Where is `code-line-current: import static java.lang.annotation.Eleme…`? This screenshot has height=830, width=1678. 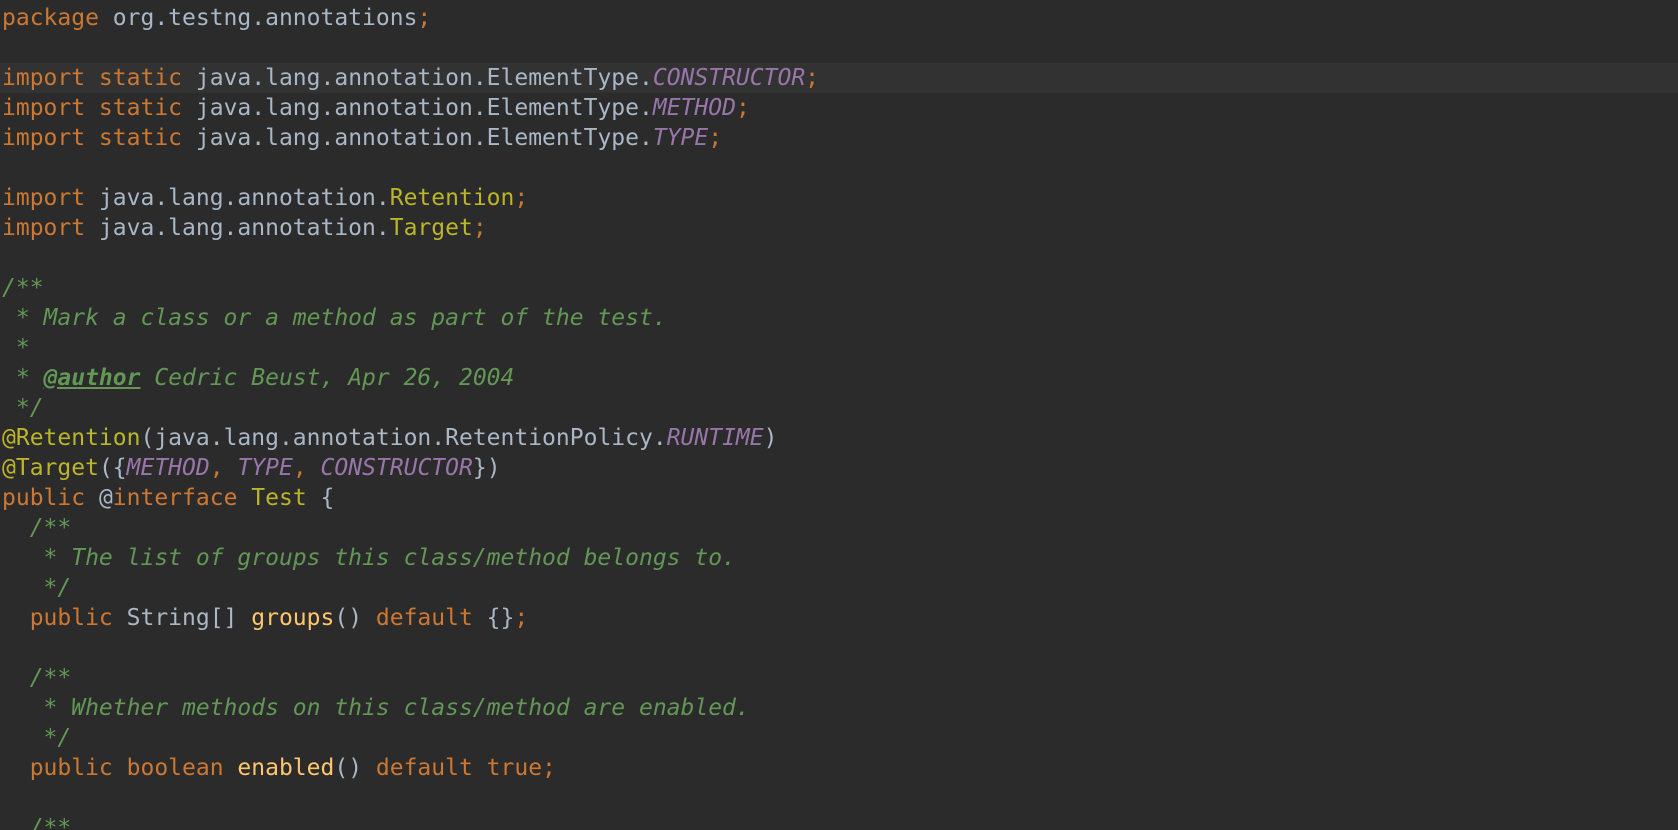
code-line-current: import static java.lang.annotation.Eleme… is located at coordinates (839, 78).